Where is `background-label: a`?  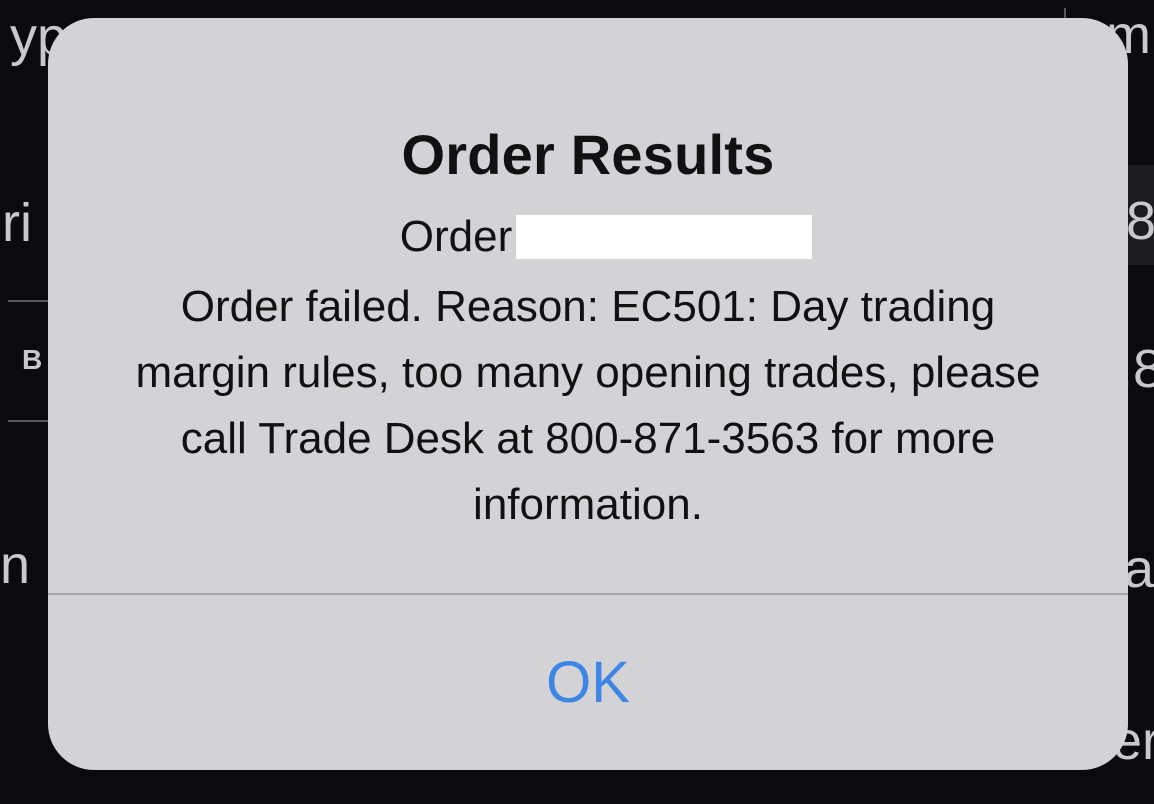
background-label: a is located at coordinates (1139, 569).